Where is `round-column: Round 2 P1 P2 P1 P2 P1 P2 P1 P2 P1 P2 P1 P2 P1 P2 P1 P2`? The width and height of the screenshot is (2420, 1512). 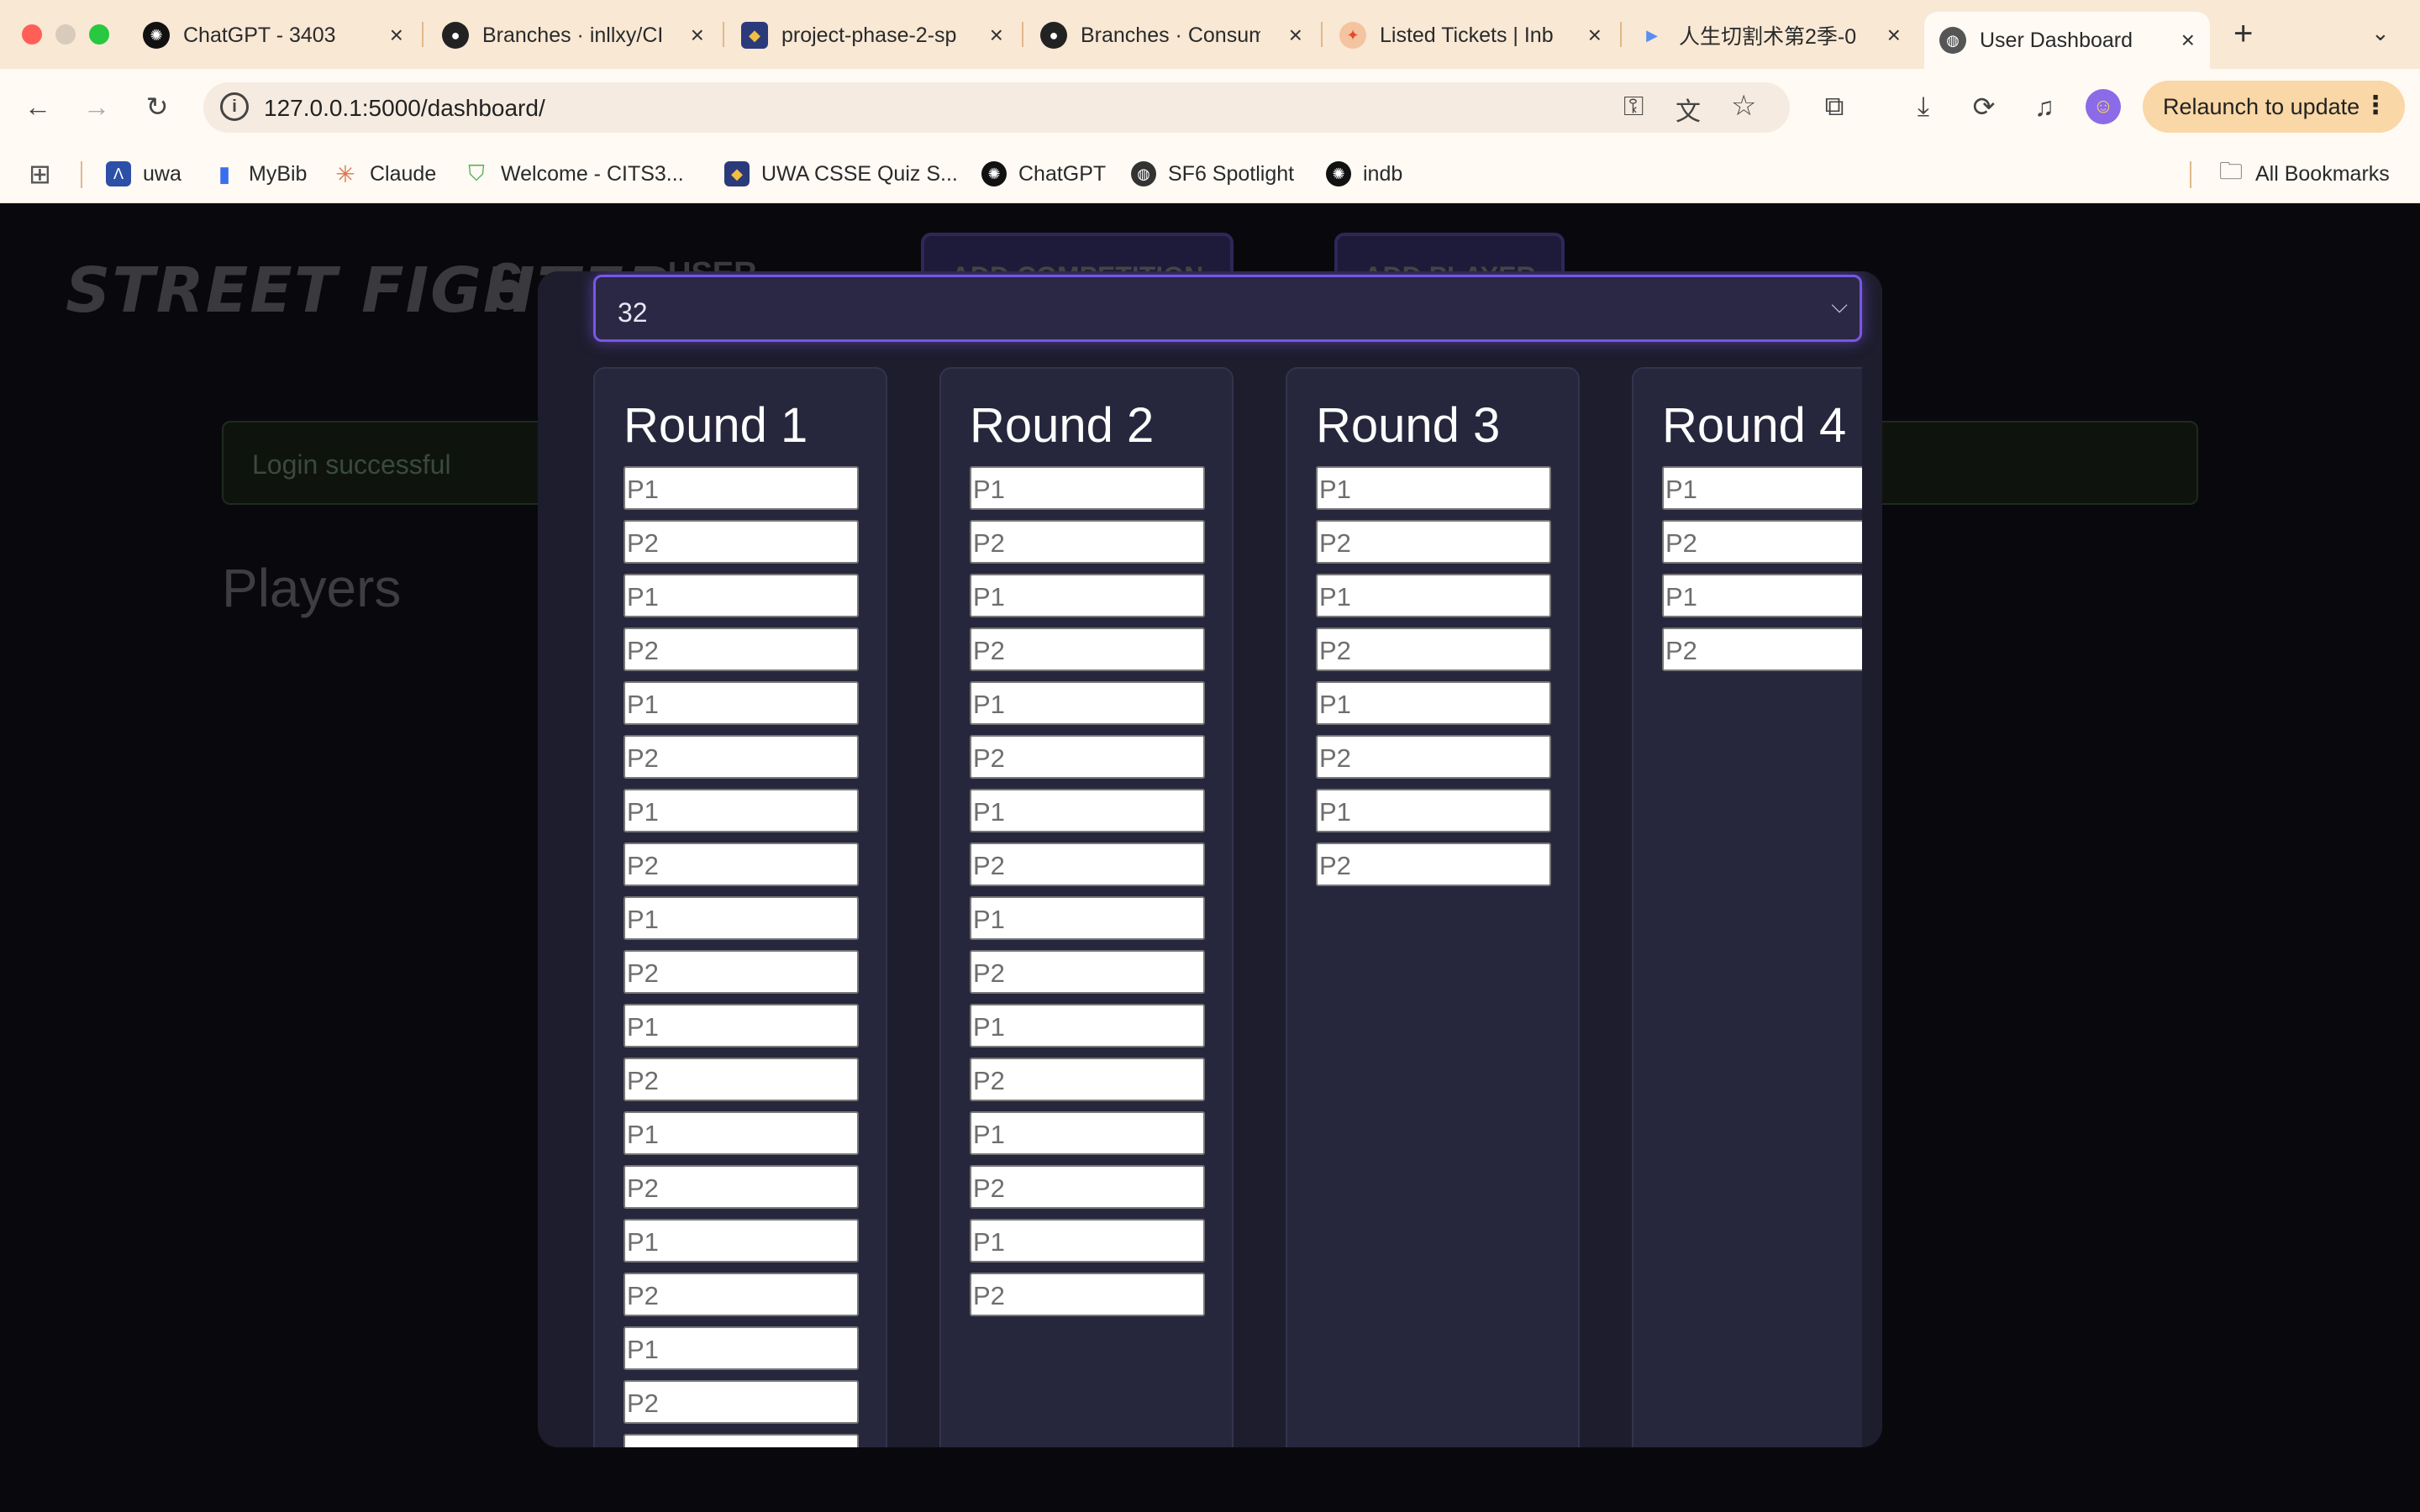 round-column: Round 2 P1 P2 P1 P2 P1 P2 P1 P2 P1 P2 P1 P2 P1 P2 P1 P2 is located at coordinates (1086, 907).